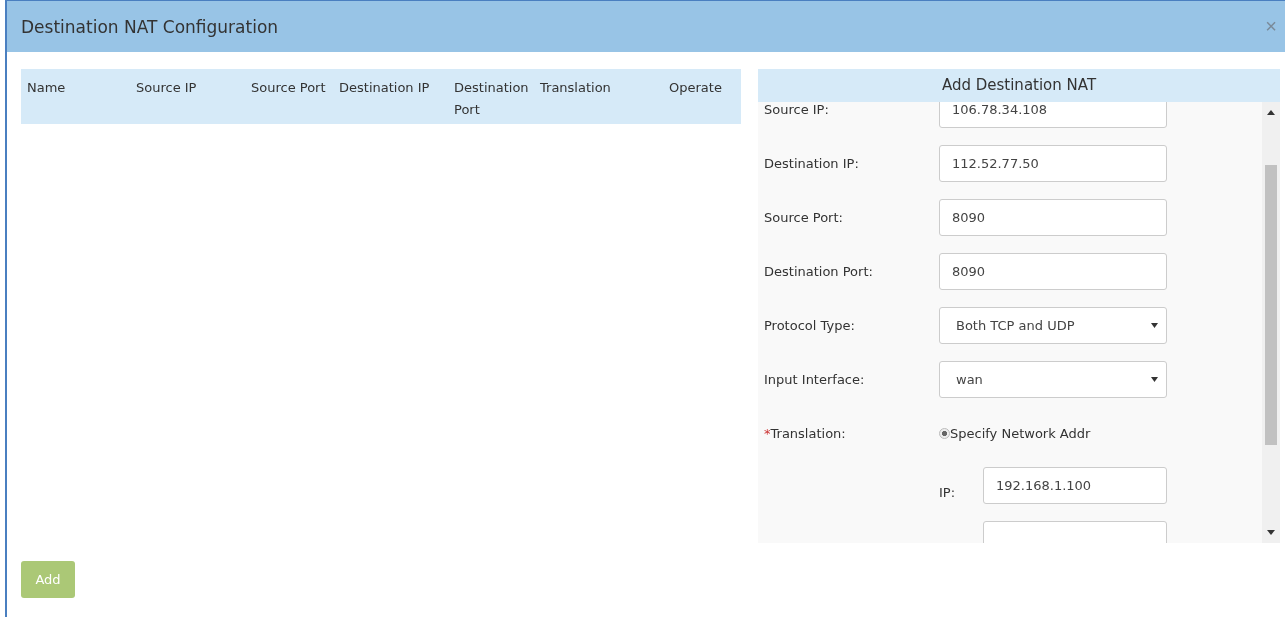 Image resolution: width=1285 pixels, height=617 pixels. What do you see at coordinates (167, 88) in the screenshot?
I see `column-header: Source IP` at bounding box center [167, 88].